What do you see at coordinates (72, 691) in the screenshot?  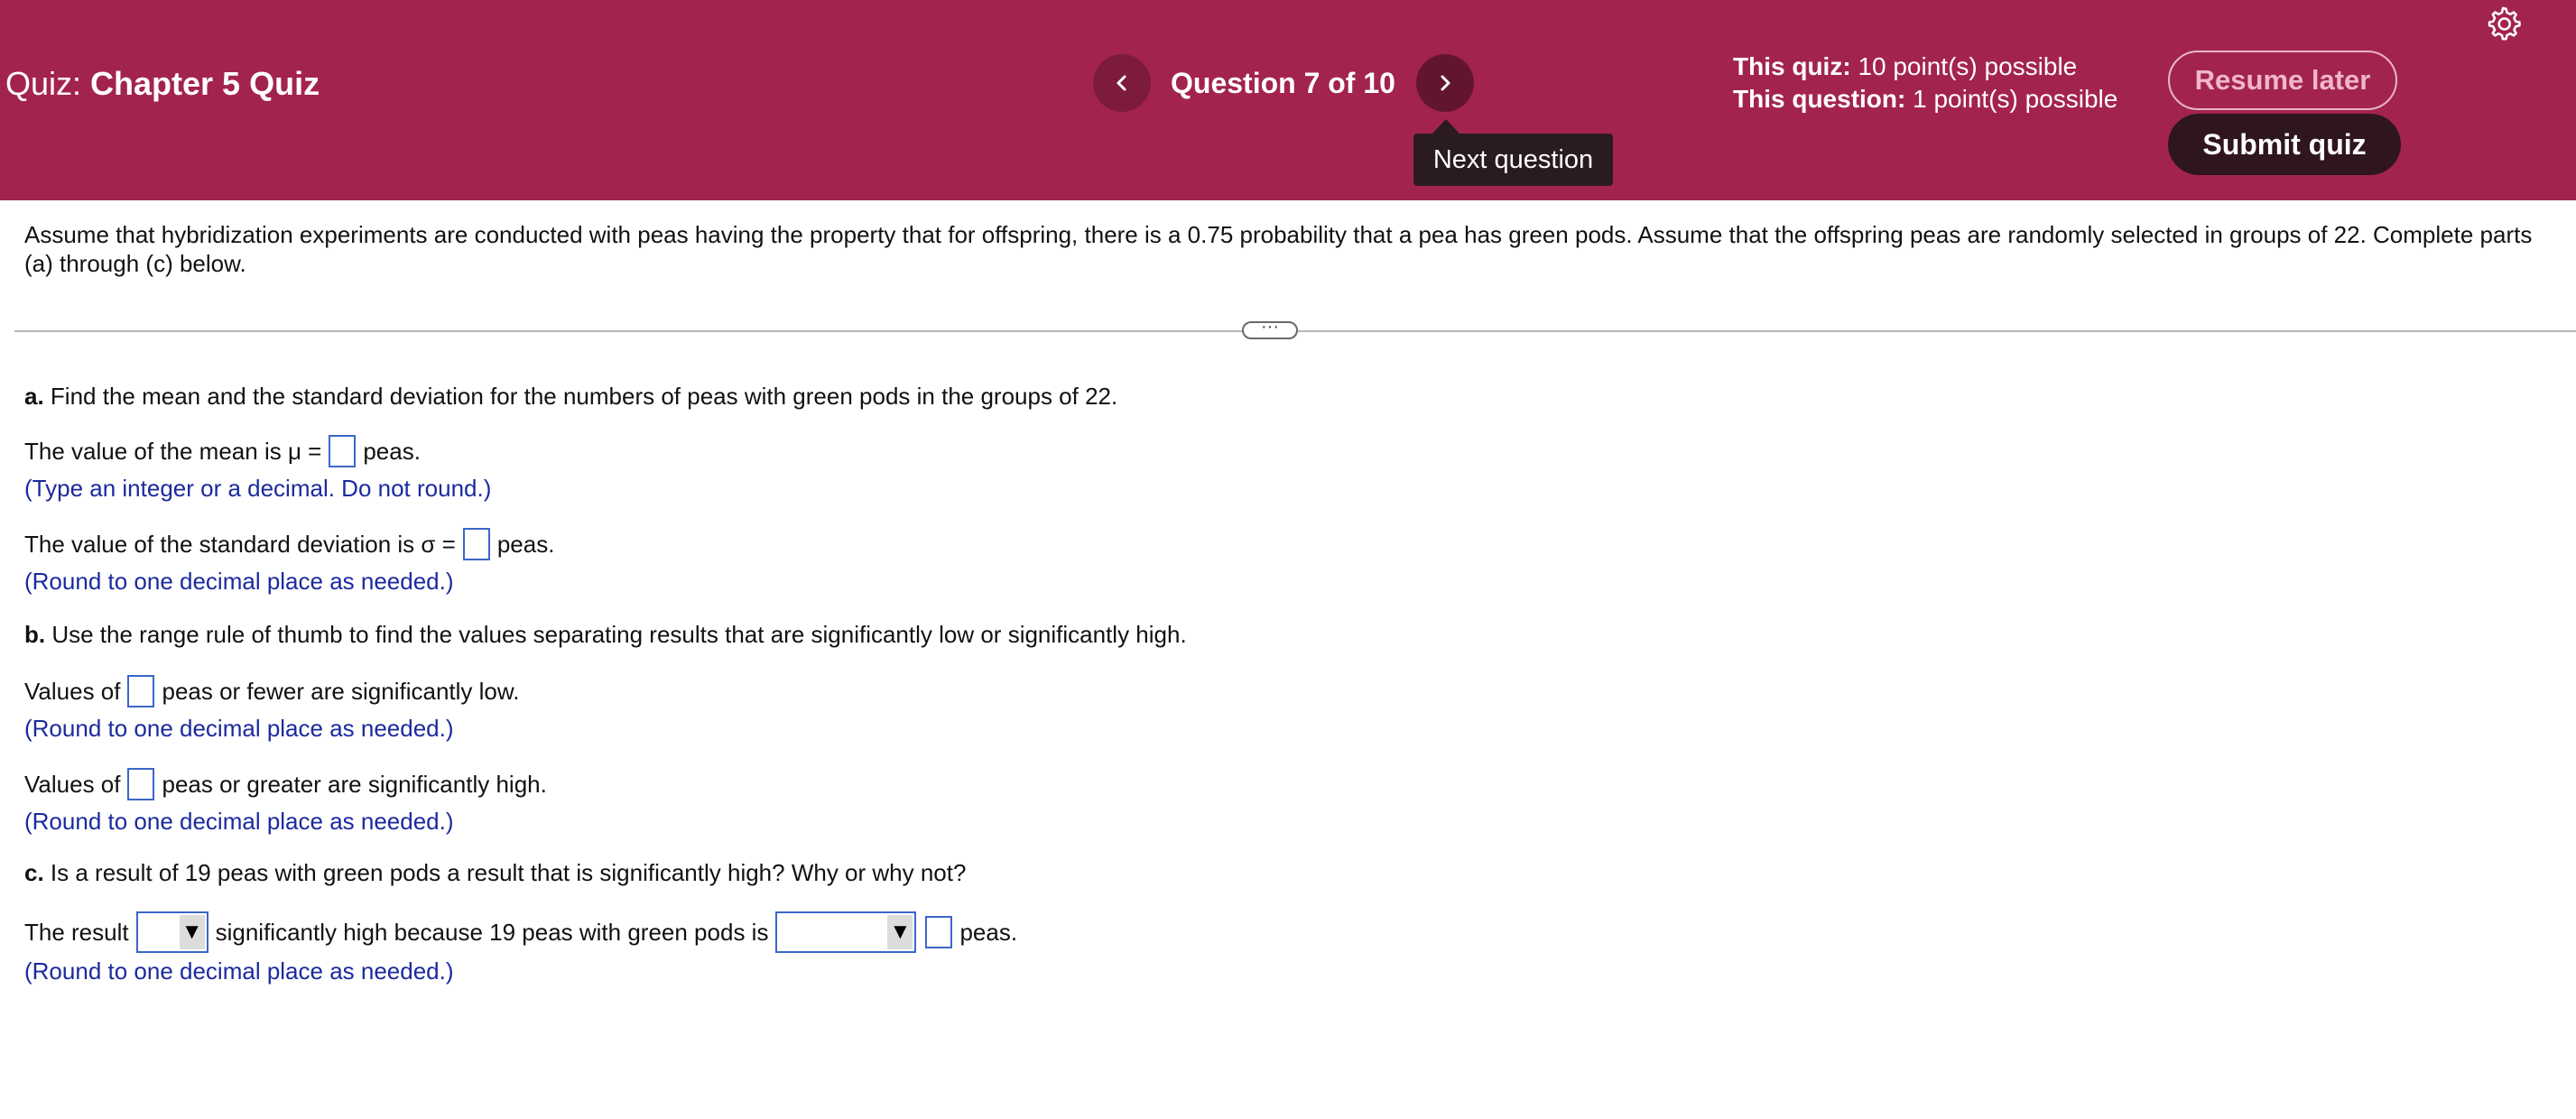 I see `low-prefix: Values of` at bounding box center [72, 691].